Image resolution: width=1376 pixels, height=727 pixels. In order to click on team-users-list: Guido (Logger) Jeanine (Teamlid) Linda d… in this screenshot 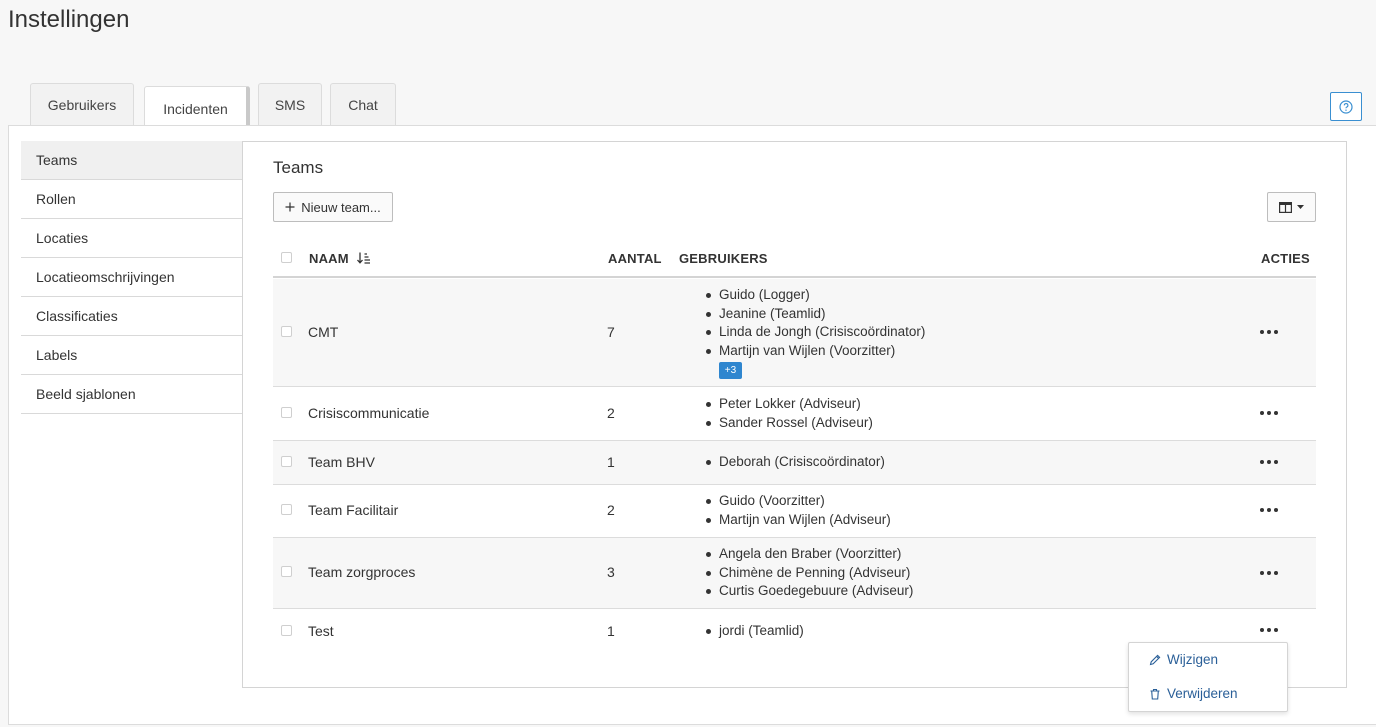, I will do `click(815, 323)`.